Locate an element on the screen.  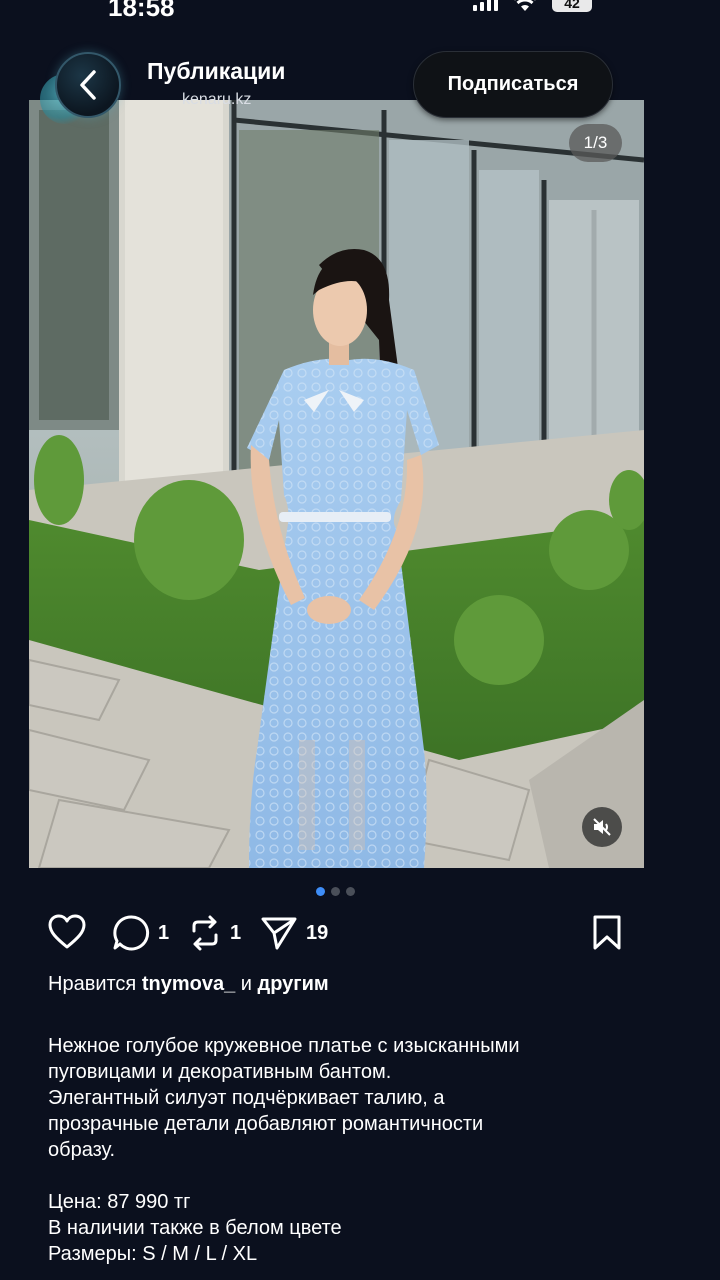
save-button is located at coordinates (607, 933).